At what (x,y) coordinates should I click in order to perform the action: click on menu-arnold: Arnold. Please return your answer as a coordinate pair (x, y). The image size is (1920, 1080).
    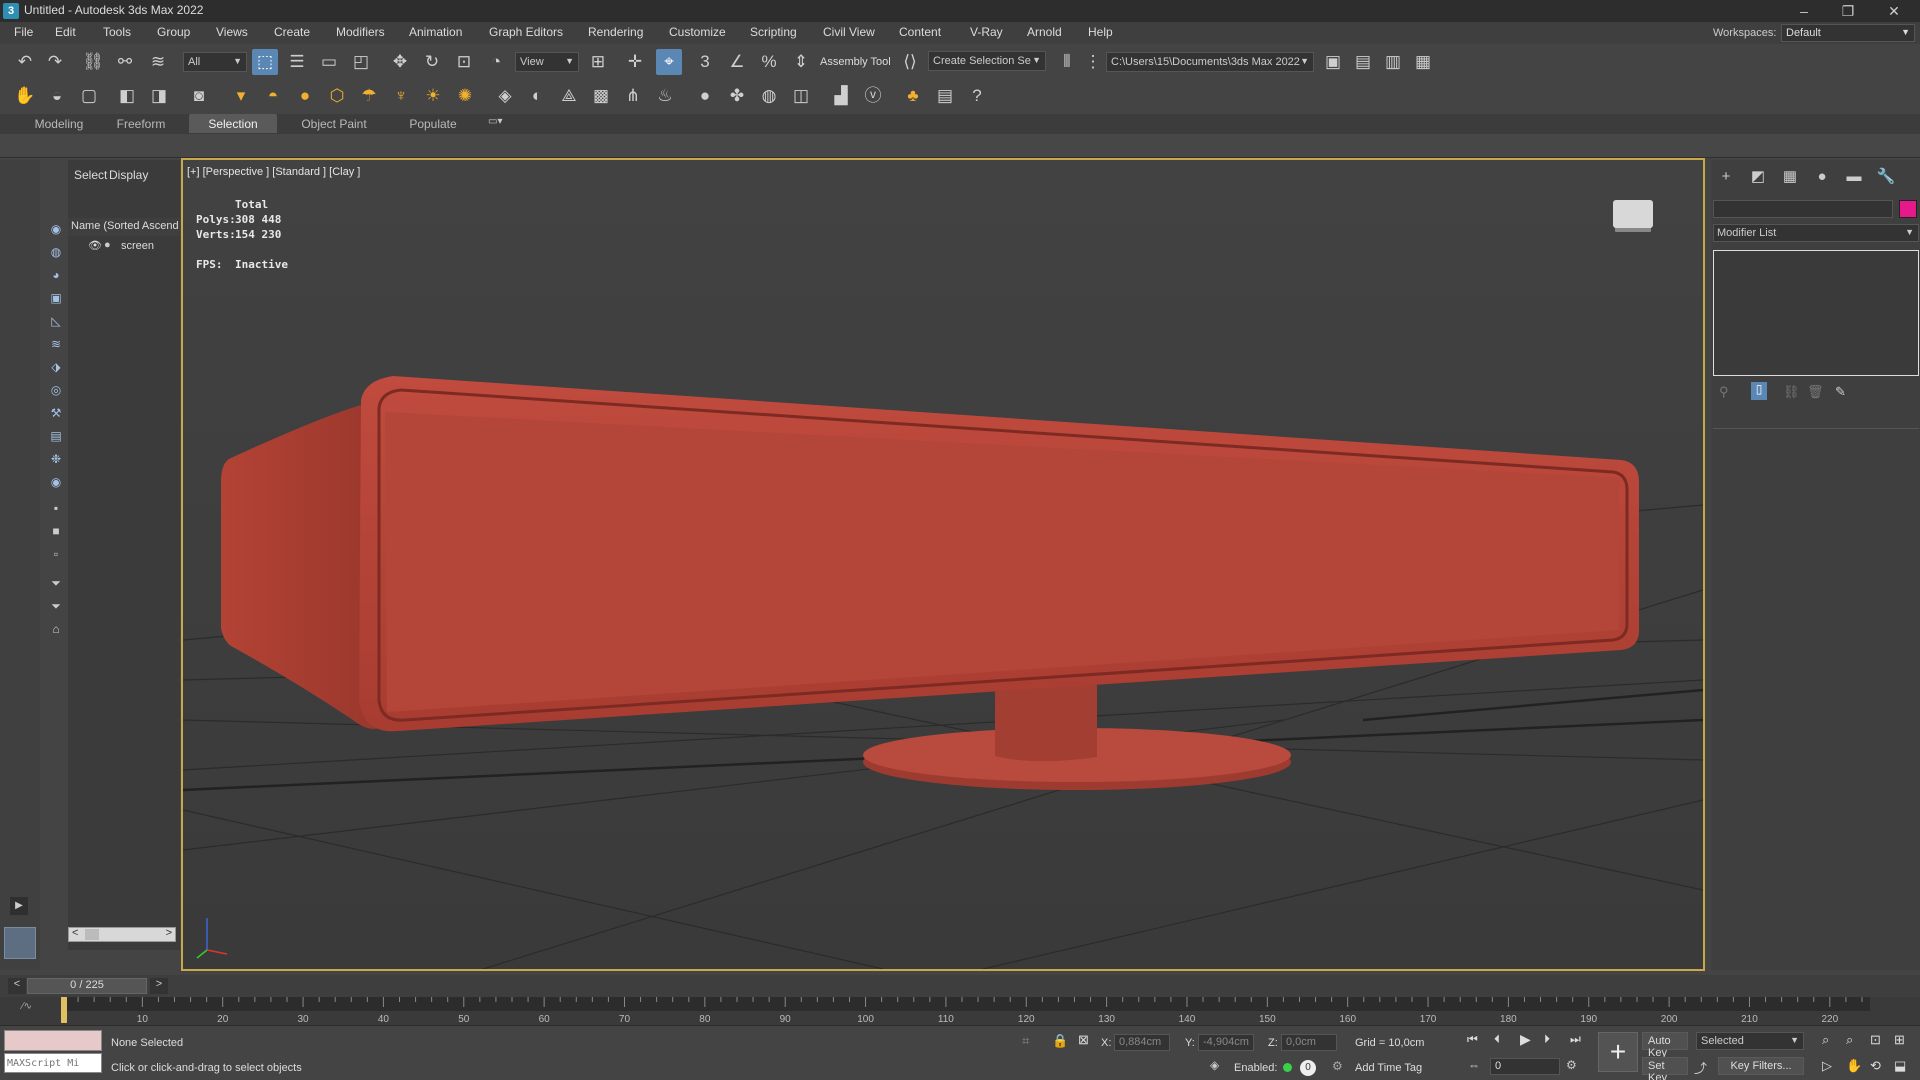
    Looking at the image, I should click on (1044, 32).